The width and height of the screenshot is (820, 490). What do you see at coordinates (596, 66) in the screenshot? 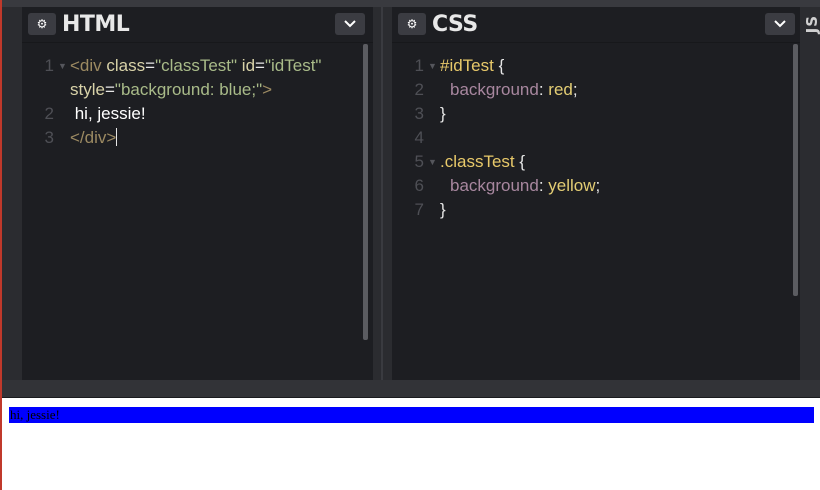
I see `code-line: 1 ▼ #idTest {` at bounding box center [596, 66].